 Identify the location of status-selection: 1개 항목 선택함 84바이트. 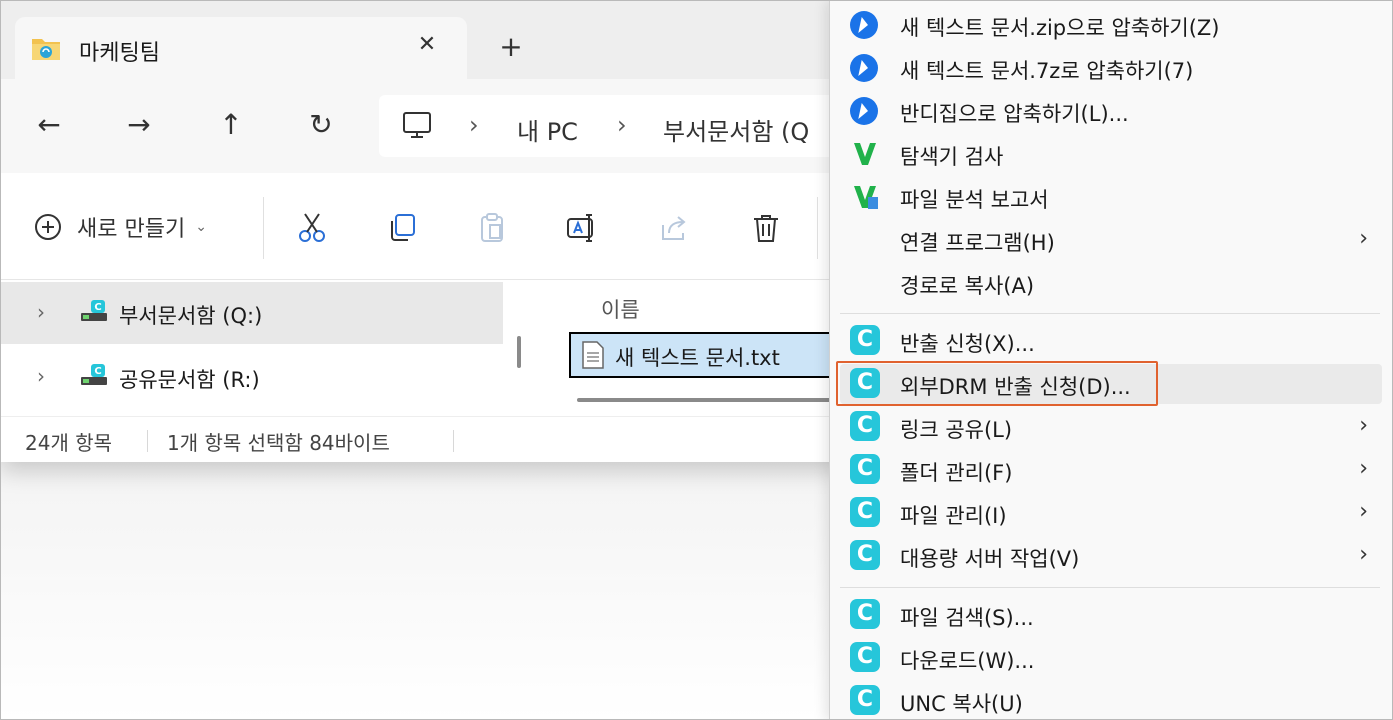
(278, 443).